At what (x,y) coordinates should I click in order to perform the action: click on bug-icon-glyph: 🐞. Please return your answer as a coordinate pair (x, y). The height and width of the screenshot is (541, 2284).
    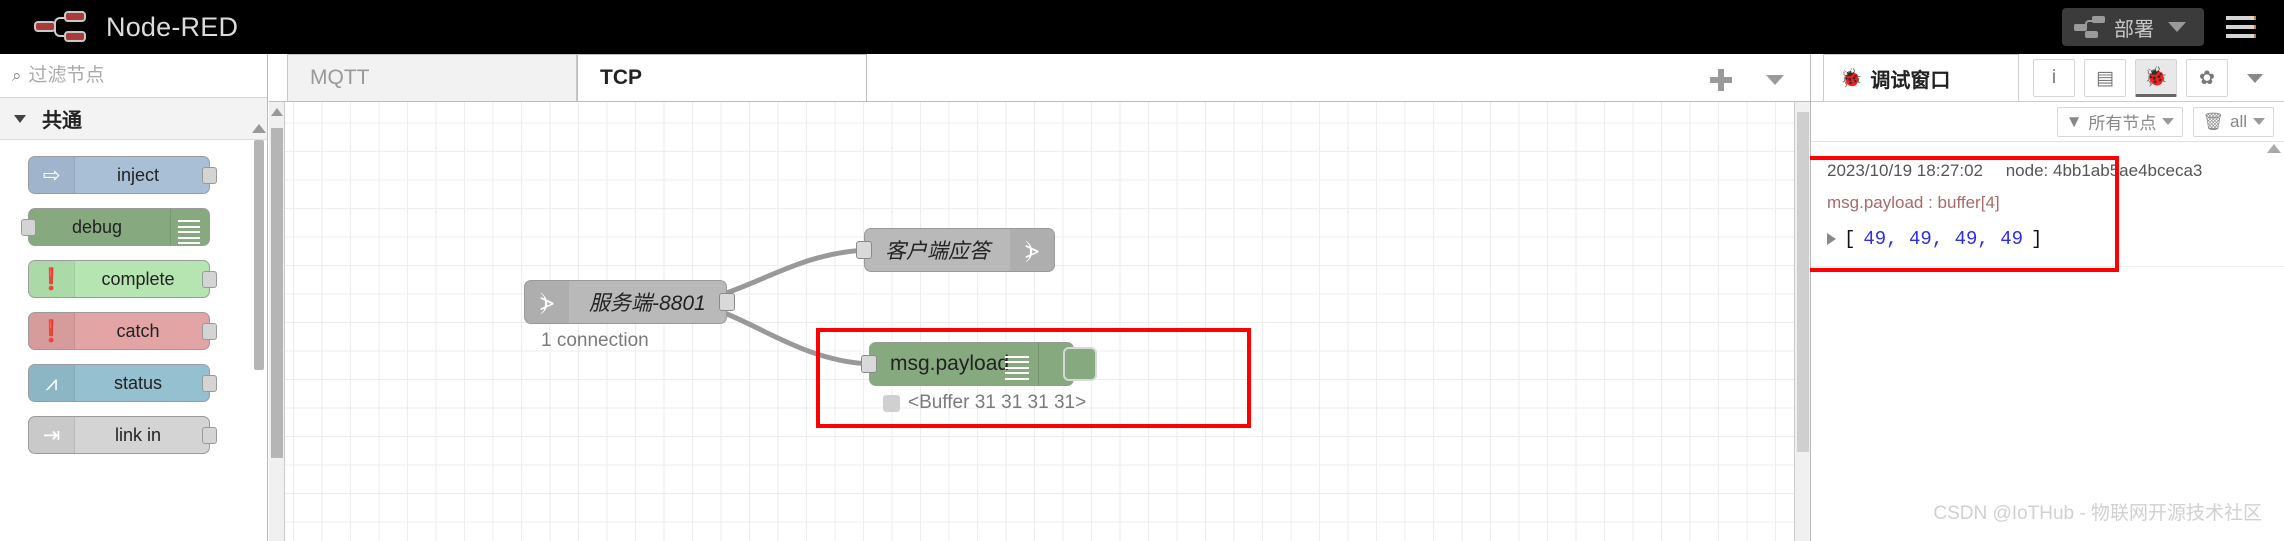
    Looking at the image, I should click on (2156, 77).